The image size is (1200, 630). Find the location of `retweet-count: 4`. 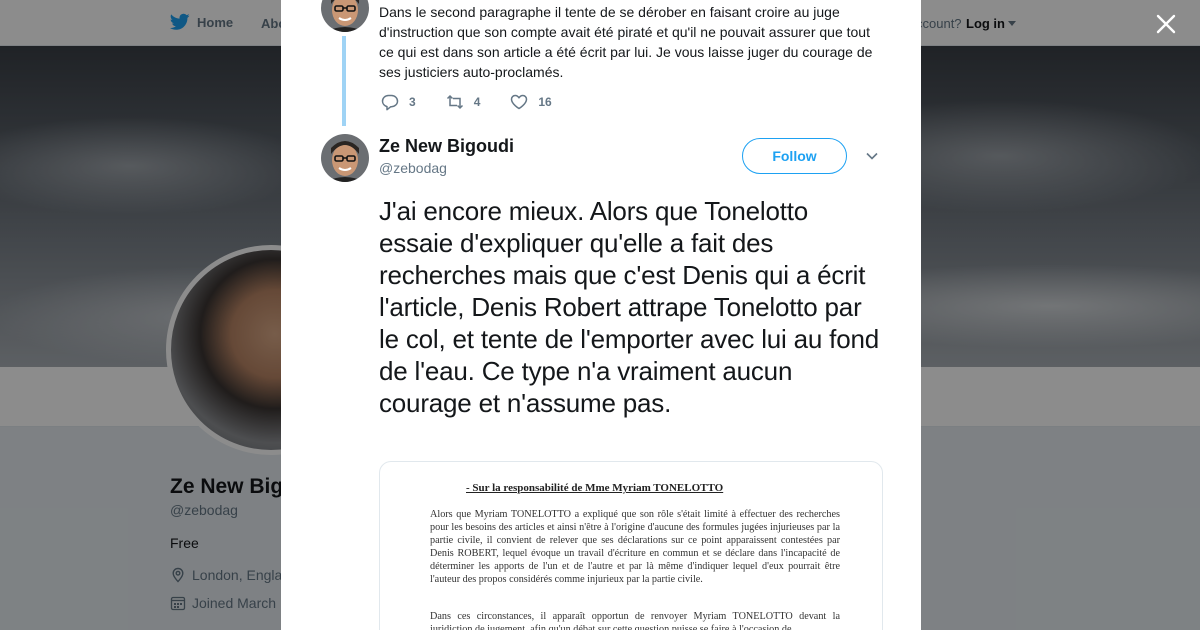

retweet-count: 4 is located at coordinates (477, 102).